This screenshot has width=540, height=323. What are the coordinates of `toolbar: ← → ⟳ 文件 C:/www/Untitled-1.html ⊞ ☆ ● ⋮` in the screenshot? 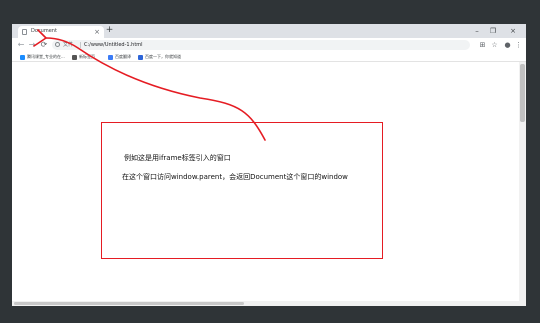 It's located at (269, 45).